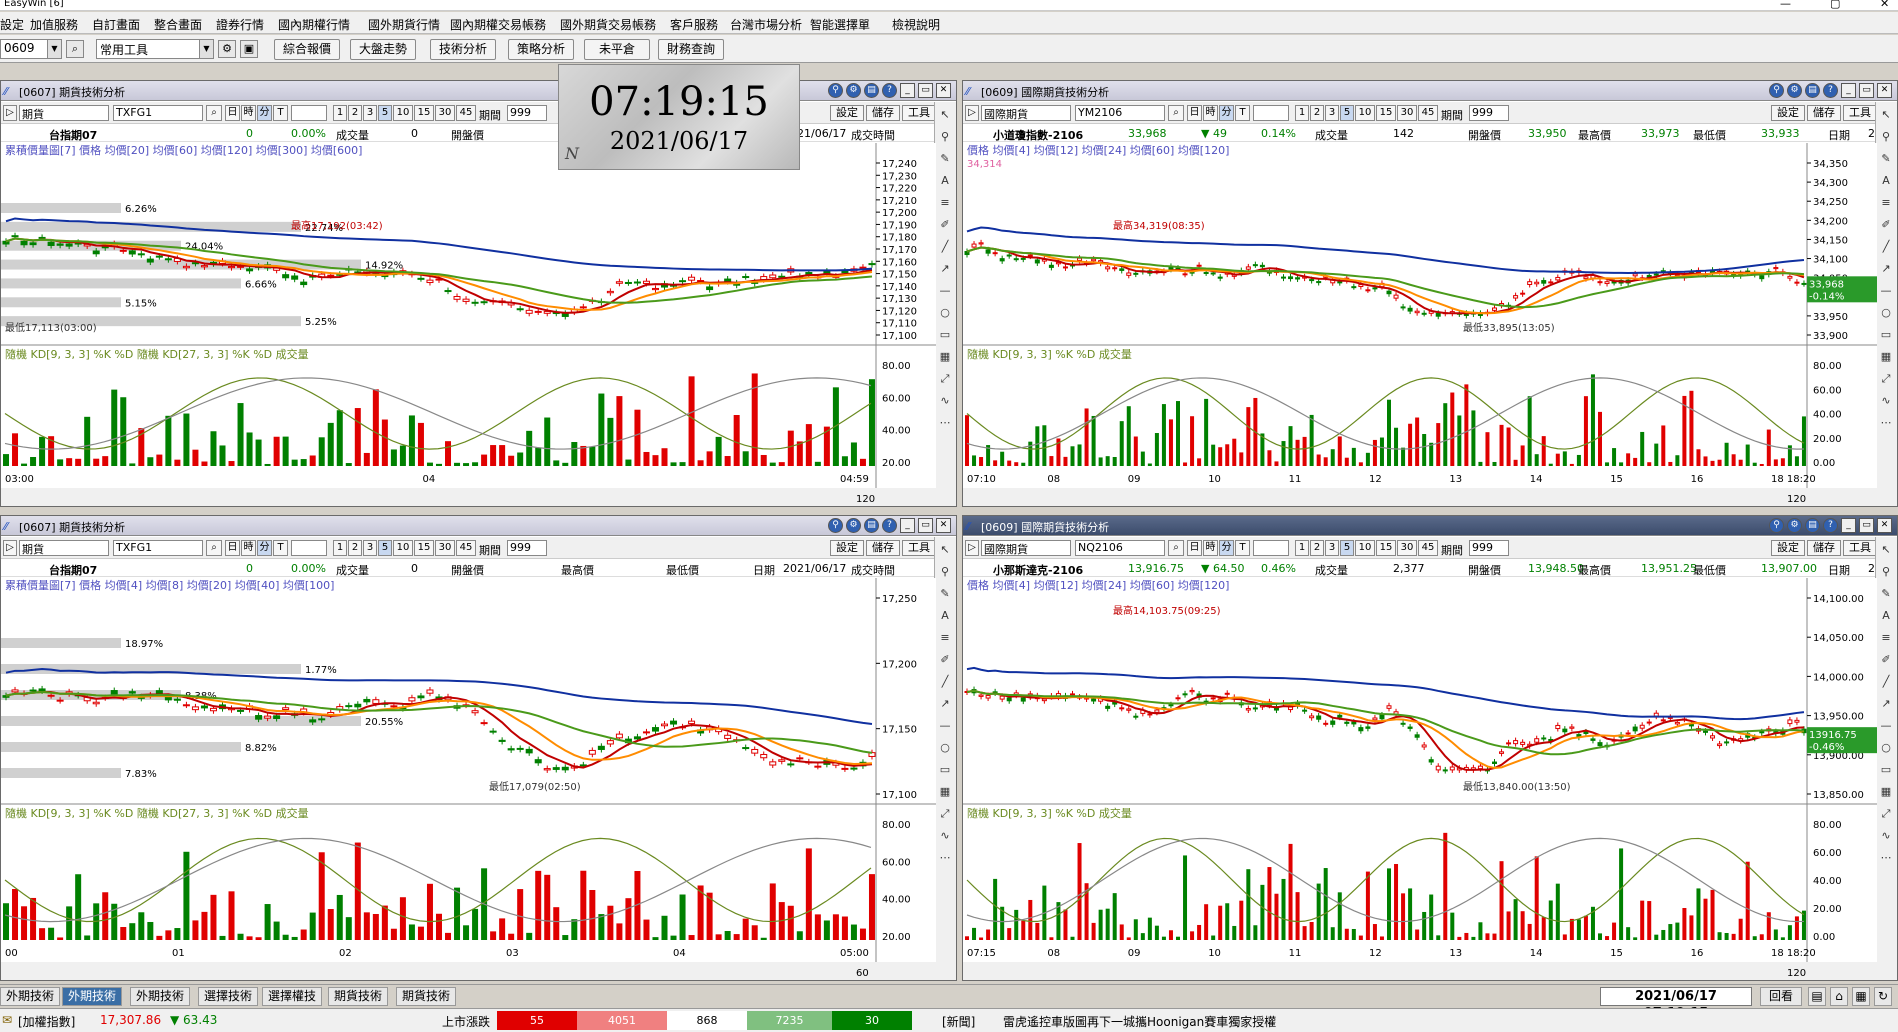 The image size is (1898, 1032). What do you see at coordinates (835, 525) in the screenshot?
I see `link-icon: ⚲` at bounding box center [835, 525].